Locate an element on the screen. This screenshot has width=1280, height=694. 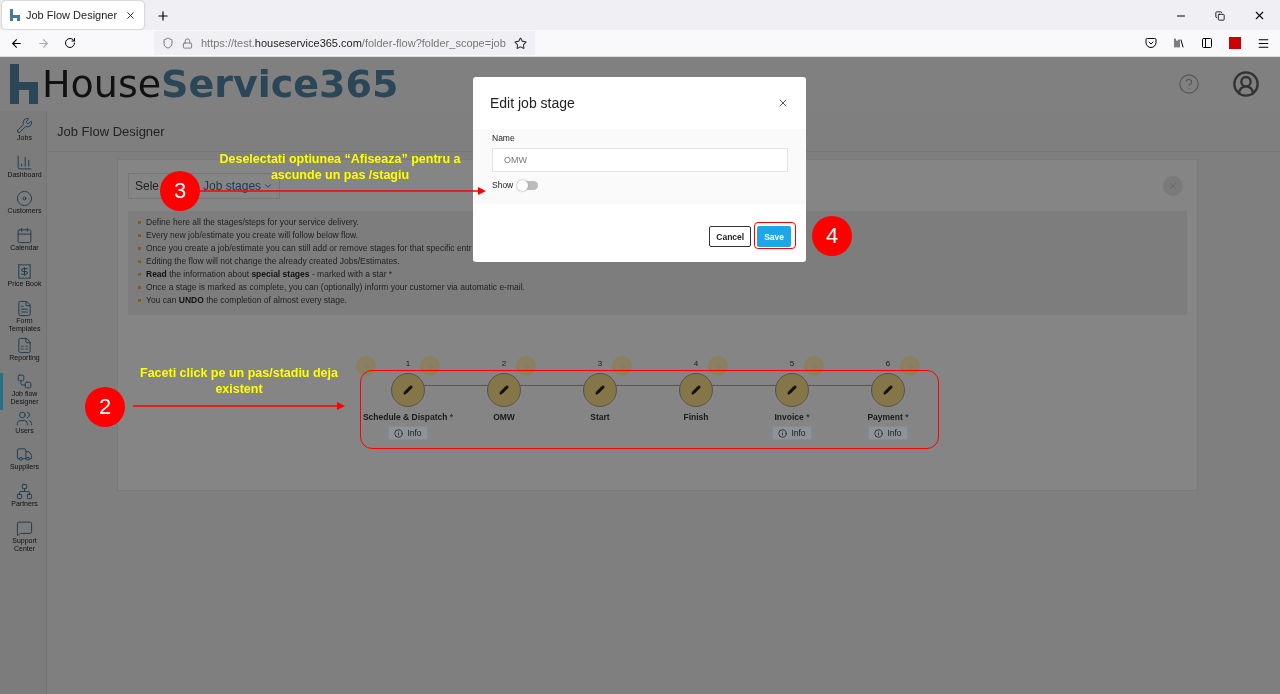
info-text: Once a stage is marked as complete, you can (optionally) inform your customer via automatic e-mail. is located at coordinates (335, 287).